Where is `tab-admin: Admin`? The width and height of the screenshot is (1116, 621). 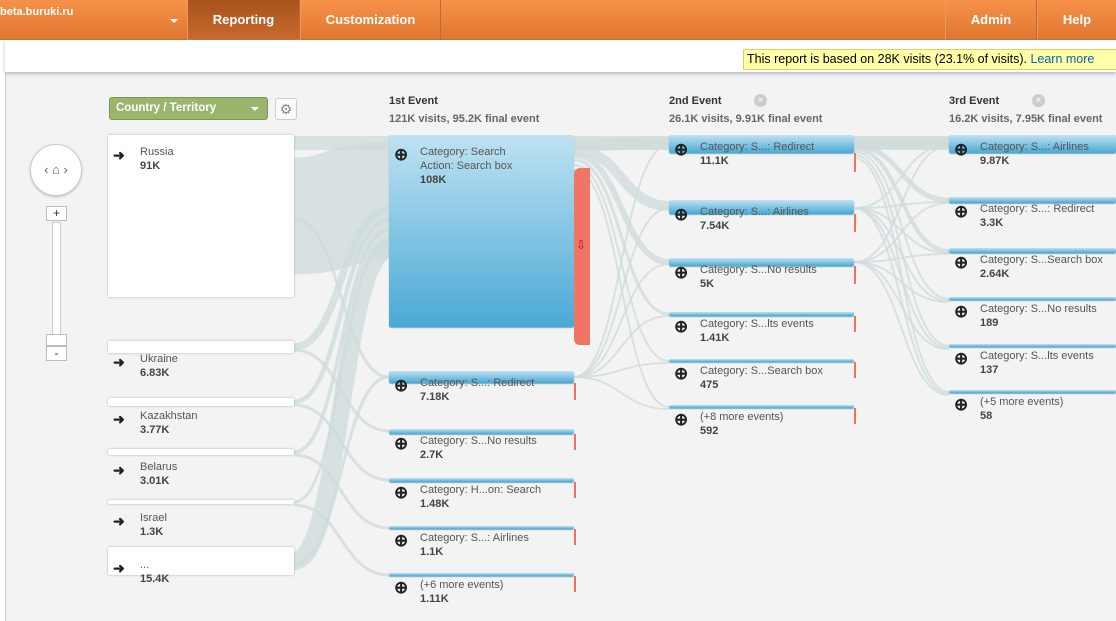
tab-admin: Admin is located at coordinates (991, 20).